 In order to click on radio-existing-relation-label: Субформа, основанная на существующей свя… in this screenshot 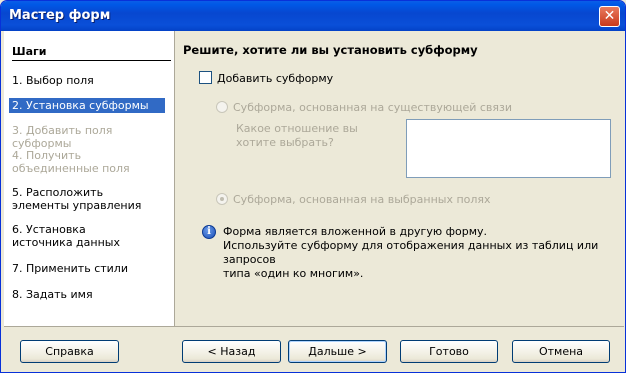, I will do `click(373, 107)`.